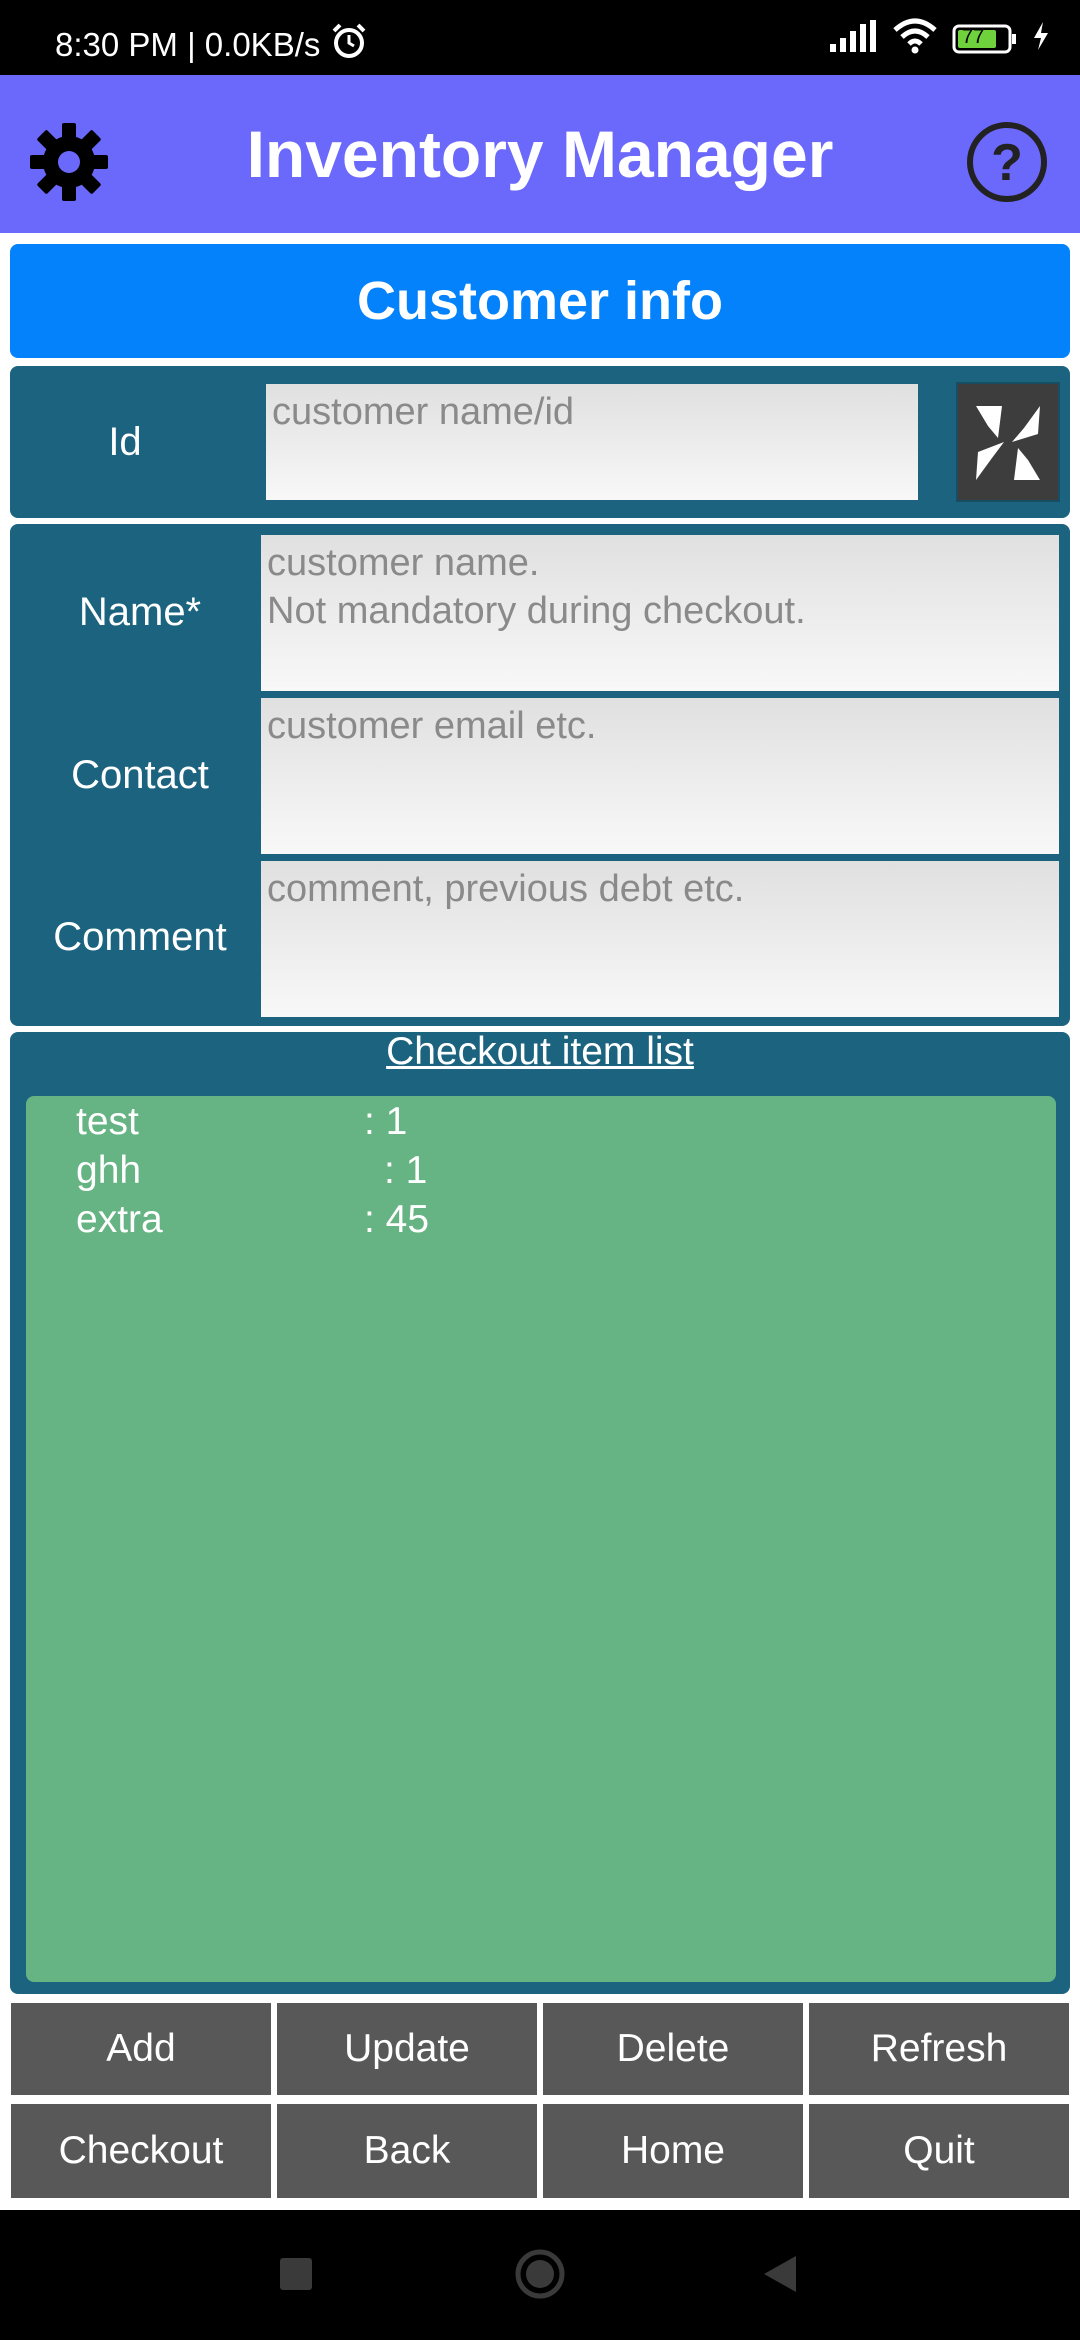 This screenshot has width=1080, height=2340. I want to click on id-label: Id, so click(125, 442).